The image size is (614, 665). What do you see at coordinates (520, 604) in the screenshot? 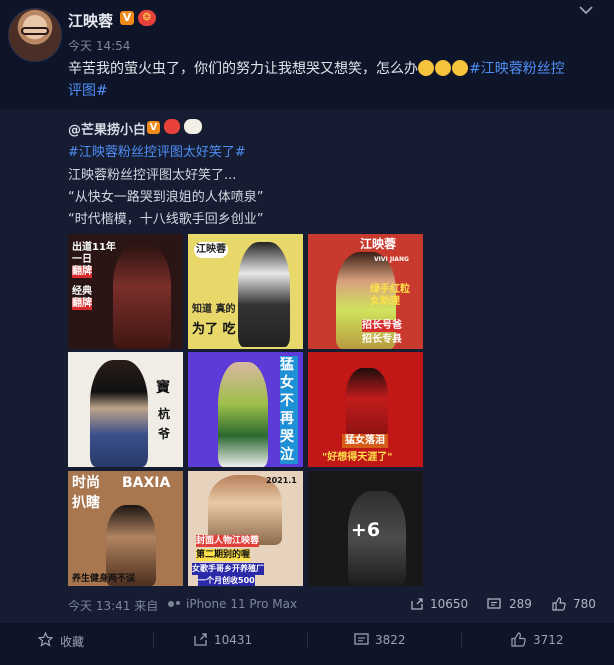
I see `repost-comment-count: 289` at bounding box center [520, 604].